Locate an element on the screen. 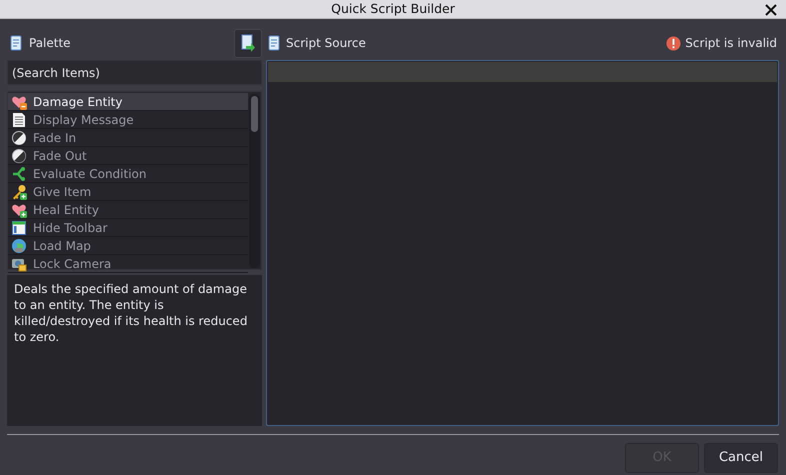 This screenshot has width=786, height=475. list-item: Fade In is located at coordinates (128, 138).